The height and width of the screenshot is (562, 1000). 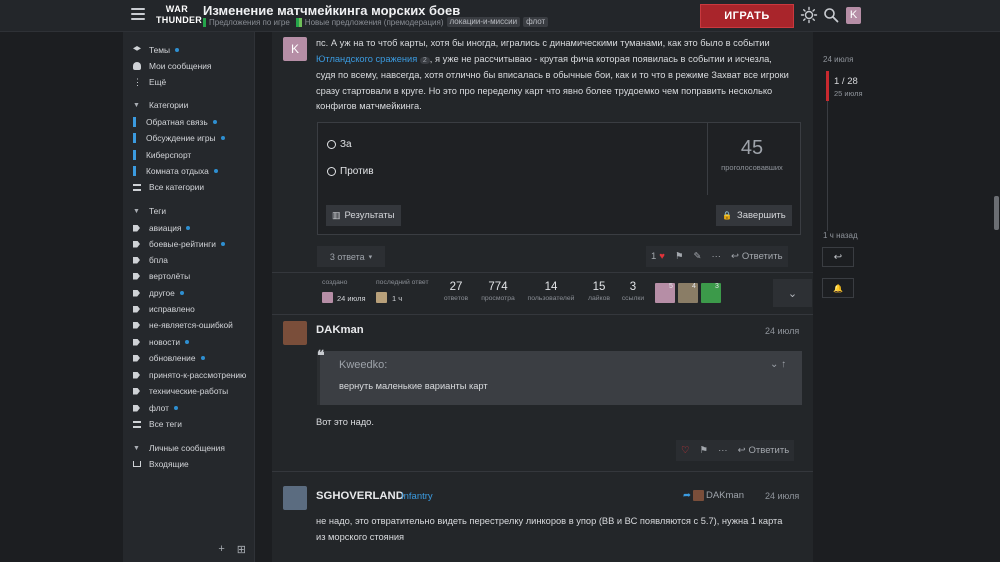 I want to click on chevron-down-icon: ▼, so click(x=136, y=105).